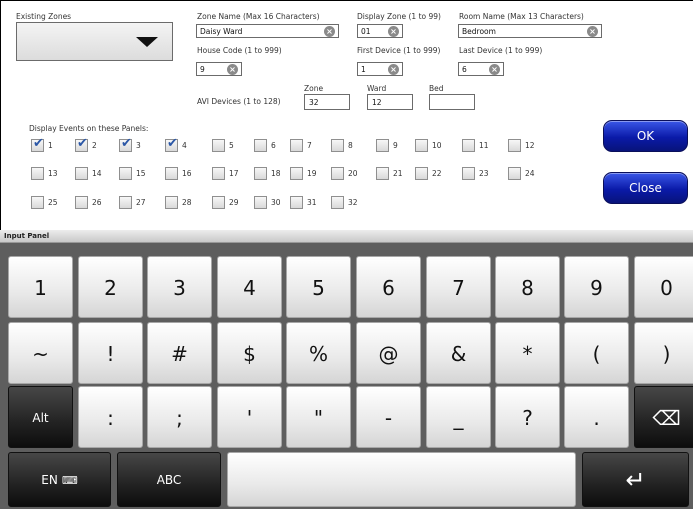 Image resolution: width=693 pixels, height=522 pixels. What do you see at coordinates (645, 188) in the screenshot?
I see `close-button: Close` at bounding box center [645, 188].